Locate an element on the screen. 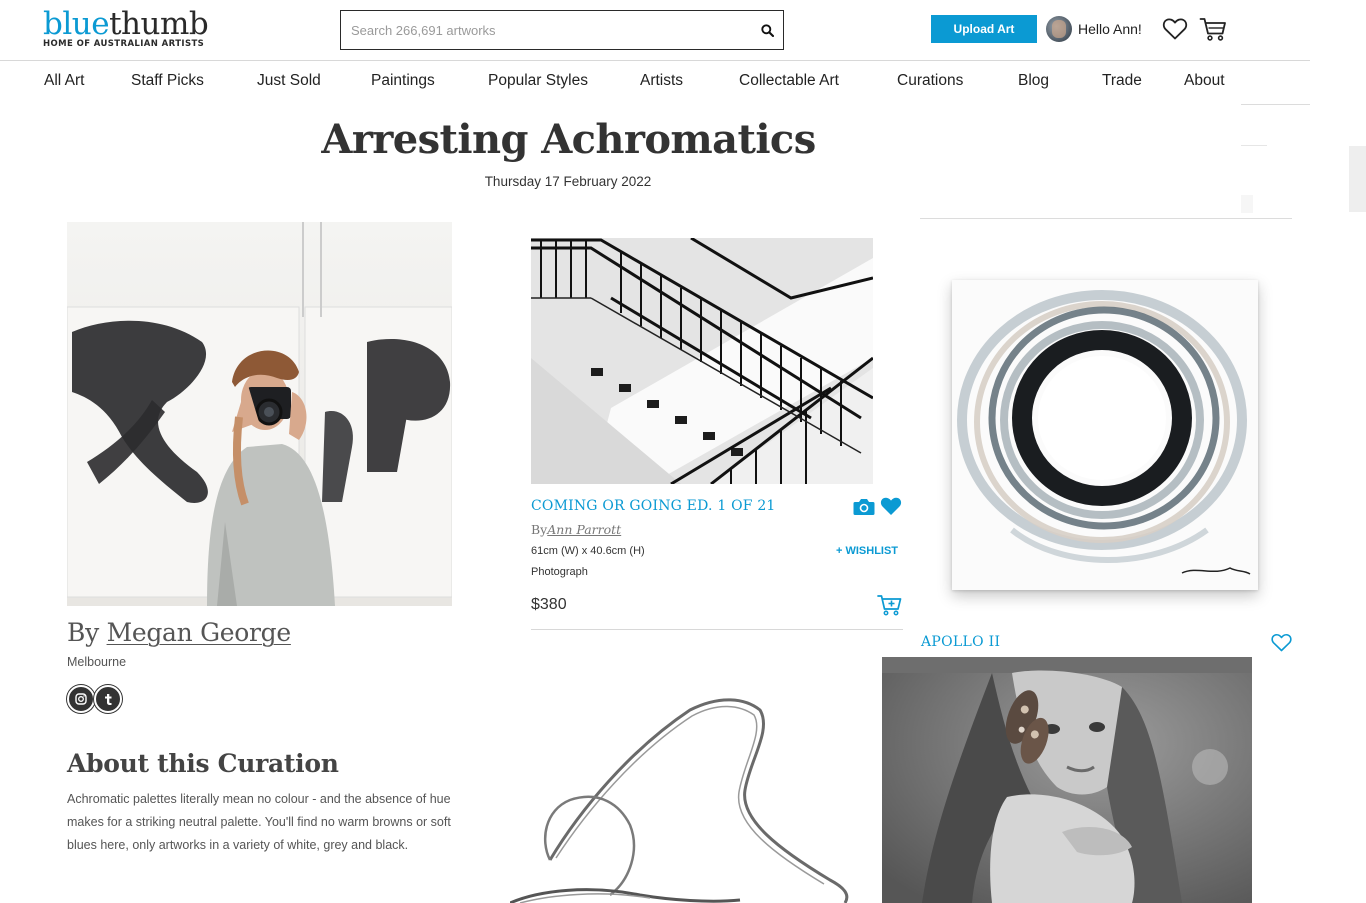 The width and height of the screenshot is (1366, 903). camera-icon is located at coordinates (864, 507).